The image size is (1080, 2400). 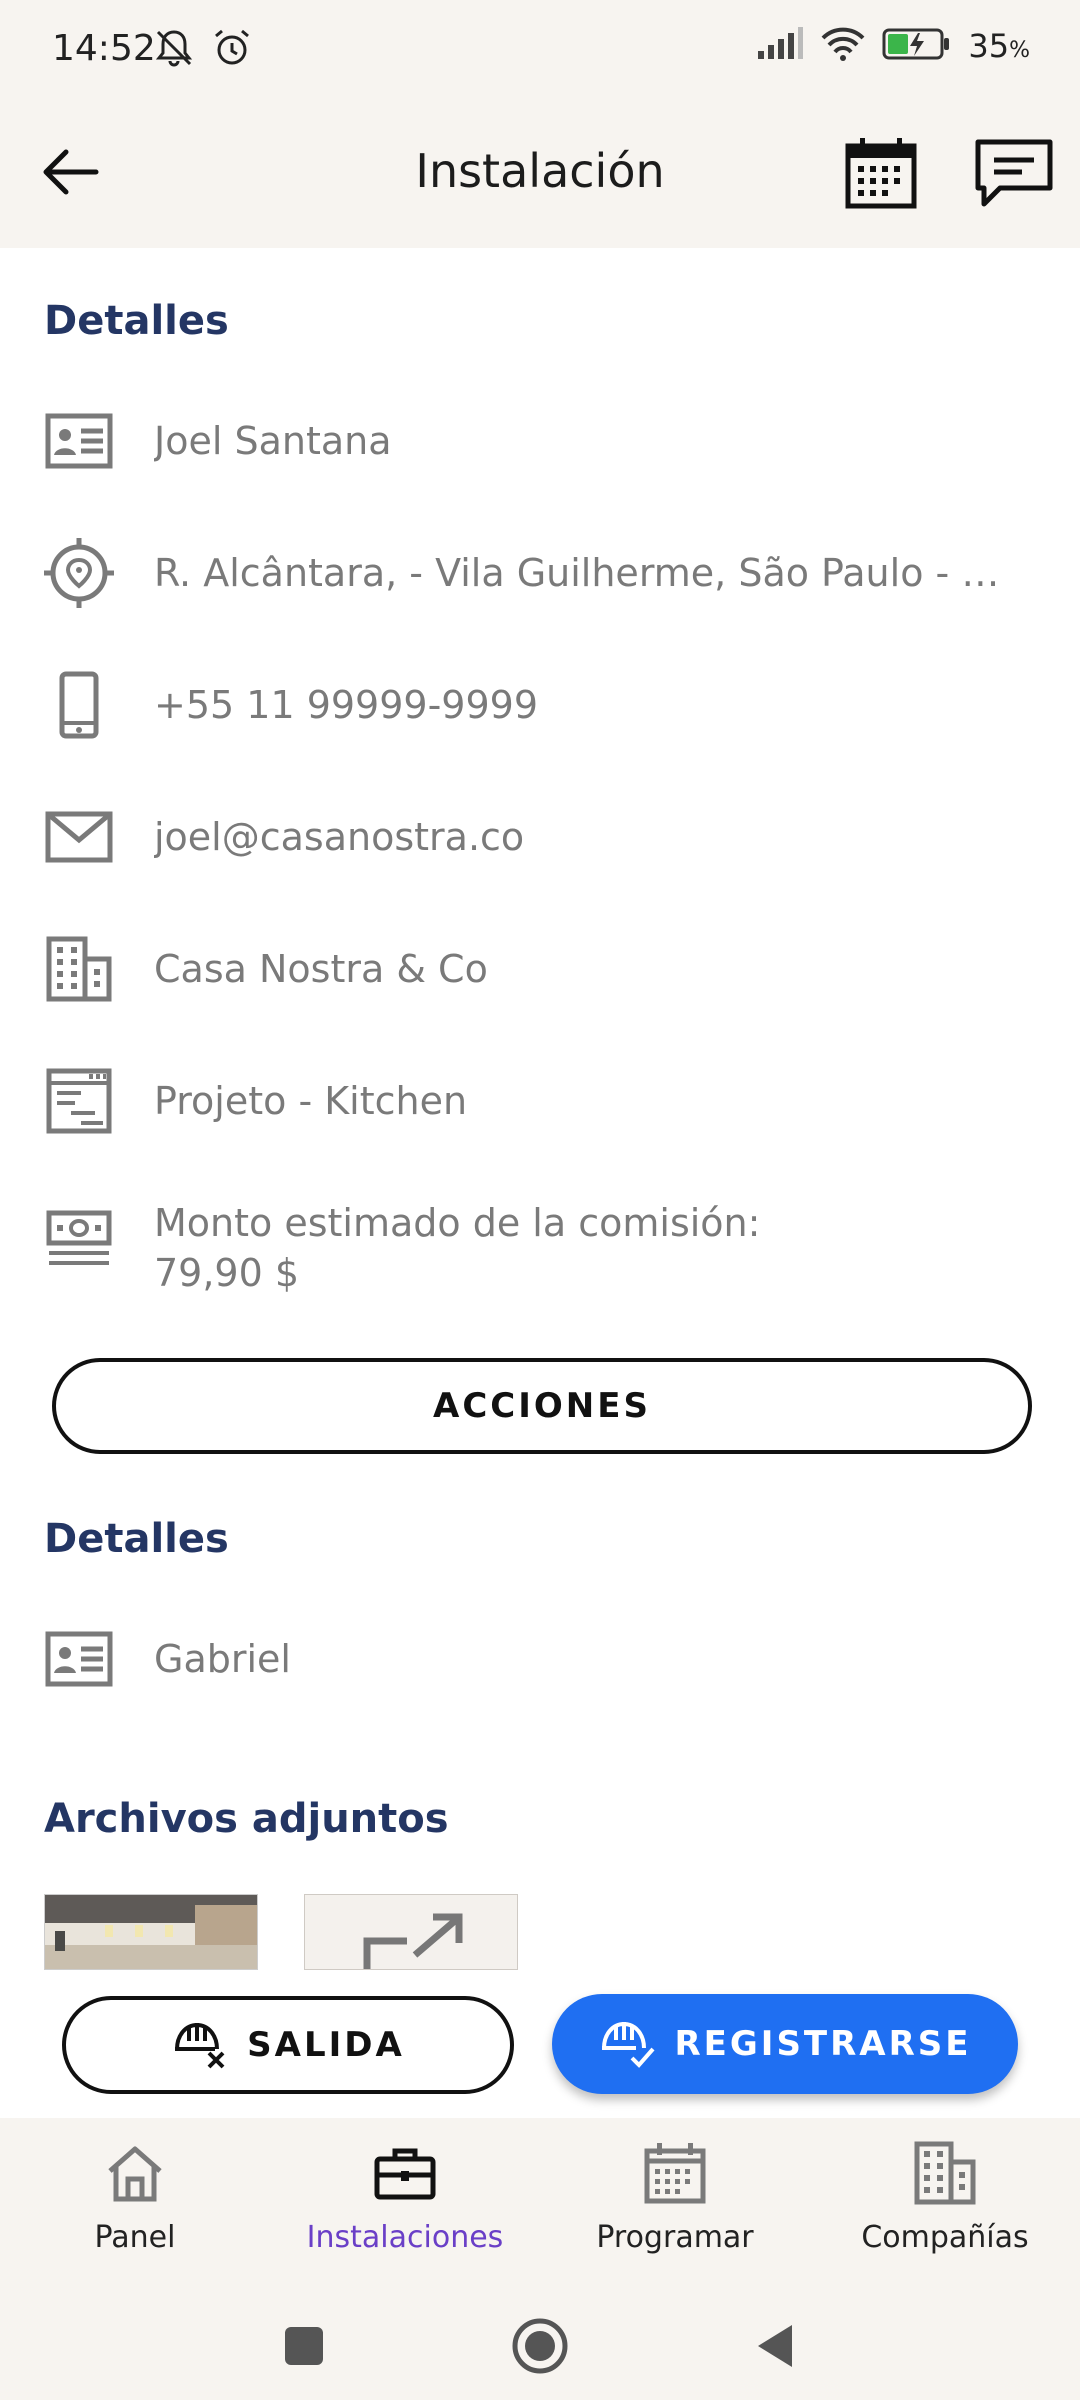 I want to click on actions-button: ACCIONES, so click(x=542, y=1406).